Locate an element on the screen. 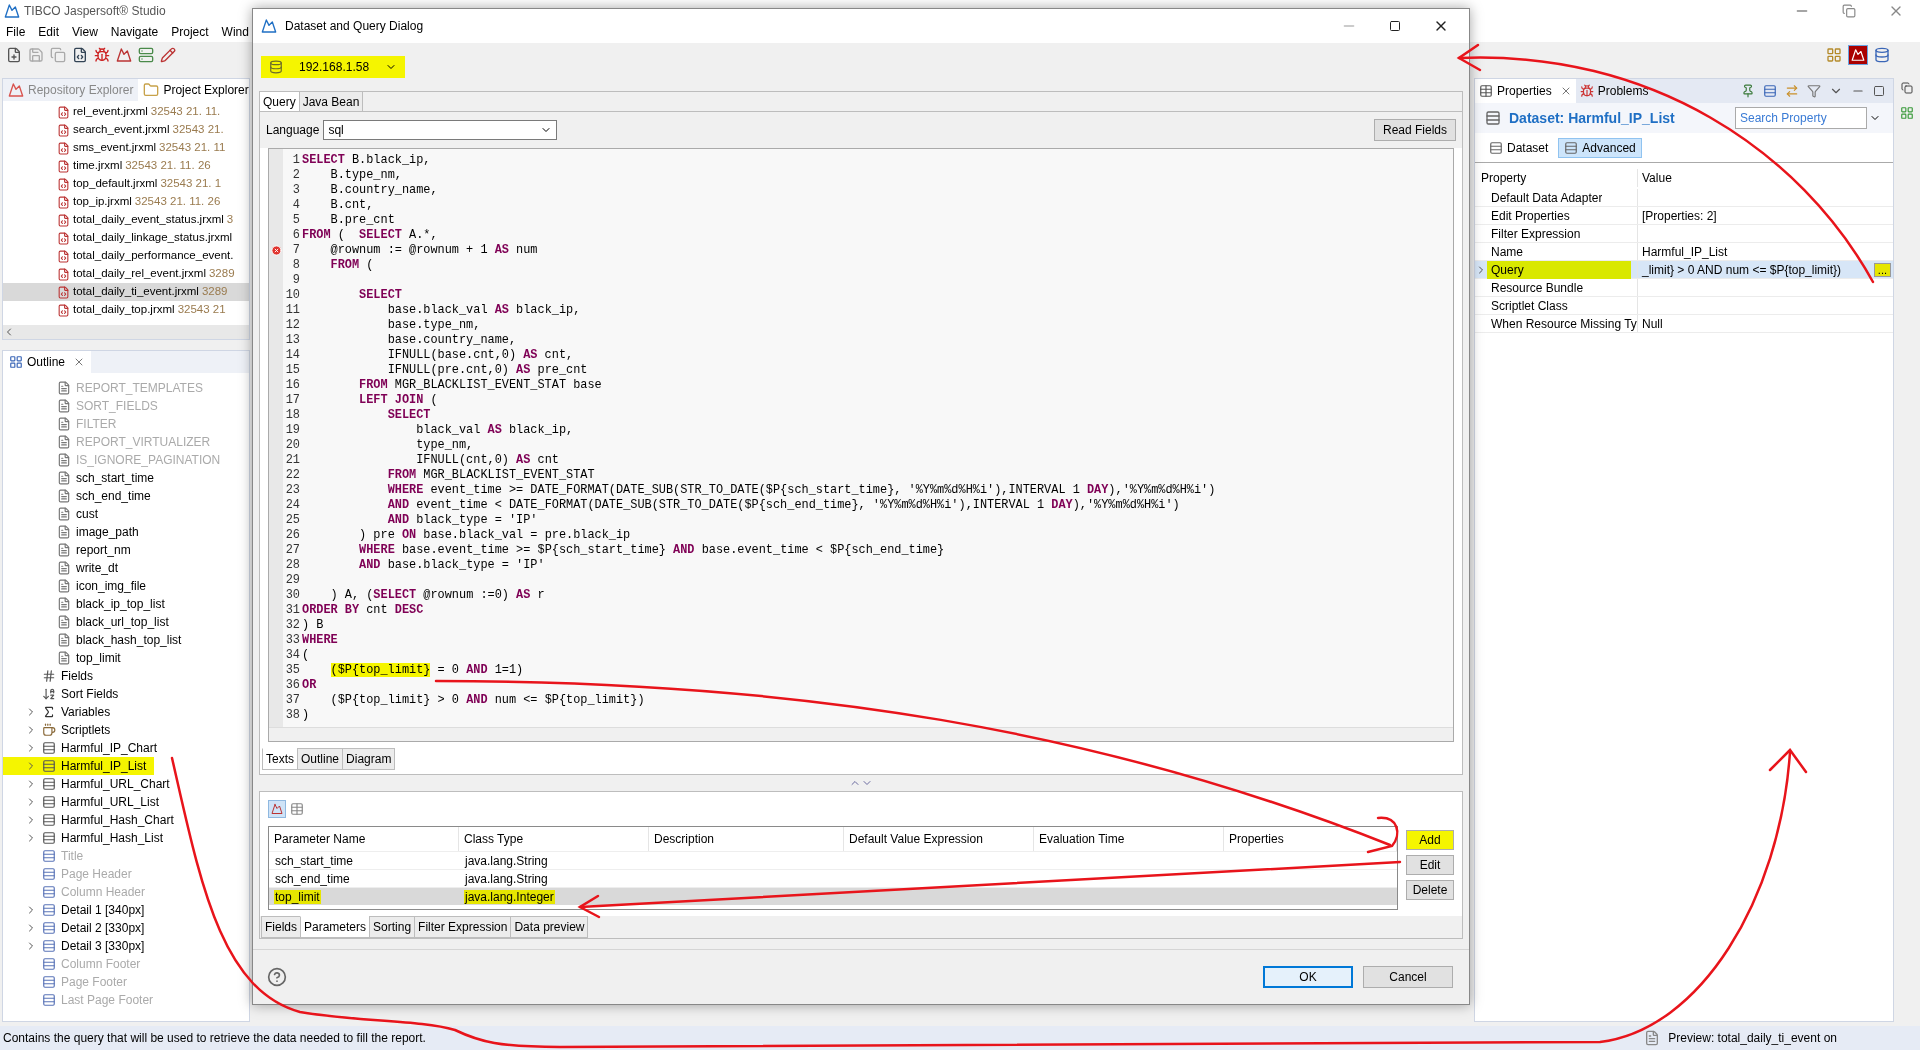 Image resolution: width=1920 pixels, height=1050 pixels. tree-row: total_daily_event_status.jrxml 3 is located at coordinates (126, 220).